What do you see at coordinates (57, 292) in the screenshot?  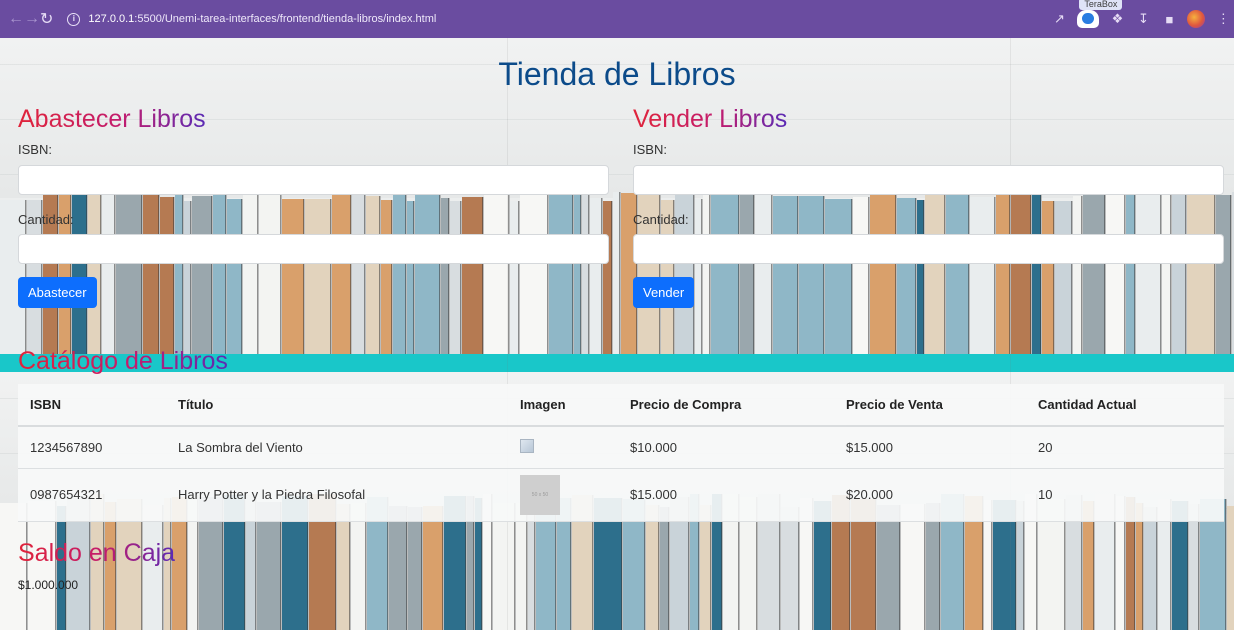 I see `abastecer-button: Abastecer` at bounding box center [57, 292].